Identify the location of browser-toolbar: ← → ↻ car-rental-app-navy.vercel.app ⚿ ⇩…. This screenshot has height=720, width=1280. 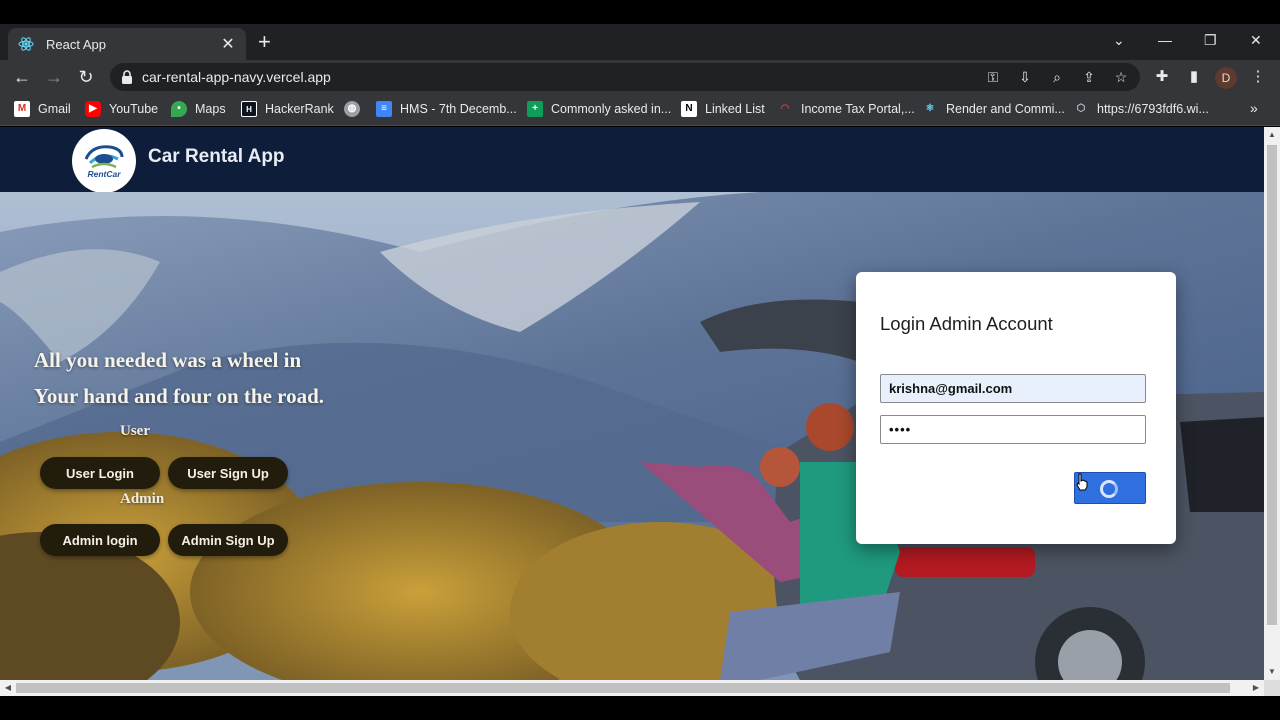
(640, 77).